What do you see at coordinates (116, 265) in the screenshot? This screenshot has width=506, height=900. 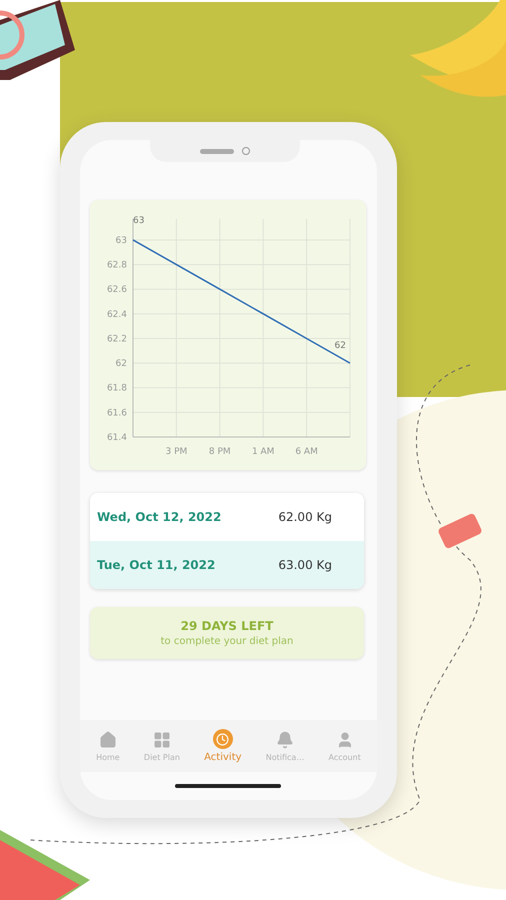 I see `y-tick-label: 62.8` at bounding box center [116, 265].